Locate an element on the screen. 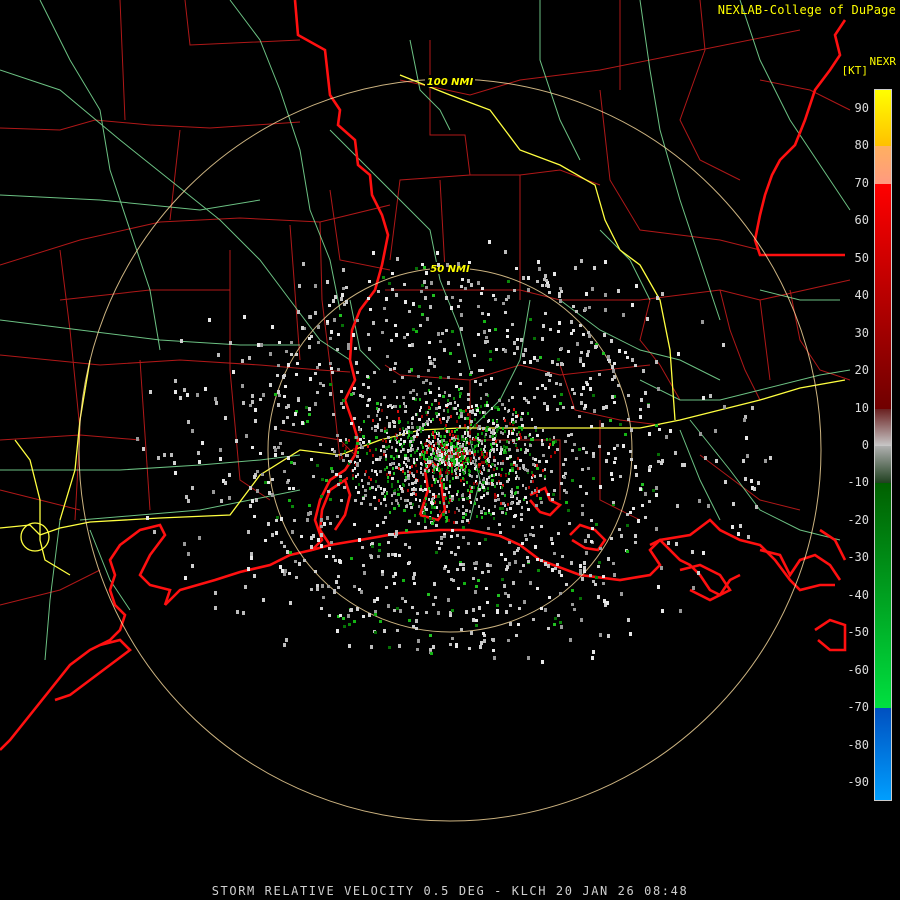 Image resolution: width=900 pixels, height=900 pixels. scale-band is located at coordinates (883, 165).